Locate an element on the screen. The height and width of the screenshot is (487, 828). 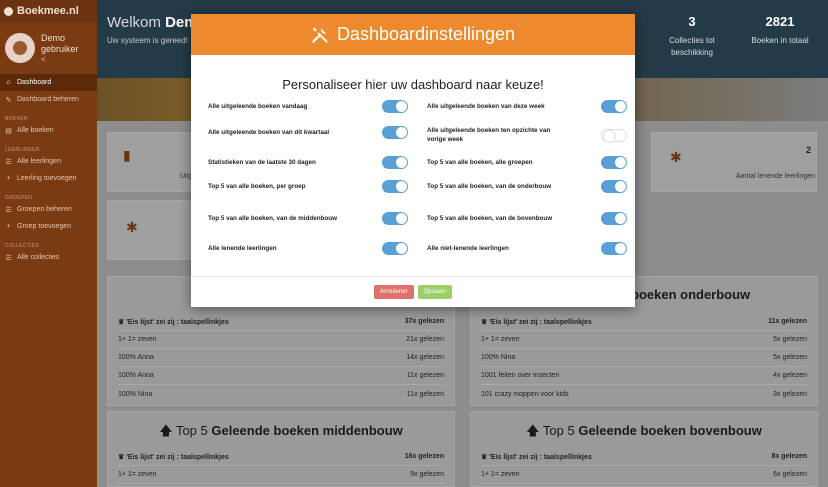
sidebar-item-dashboard-manage: ✎ Dashboard beheren is located at coordinates (48, 99).